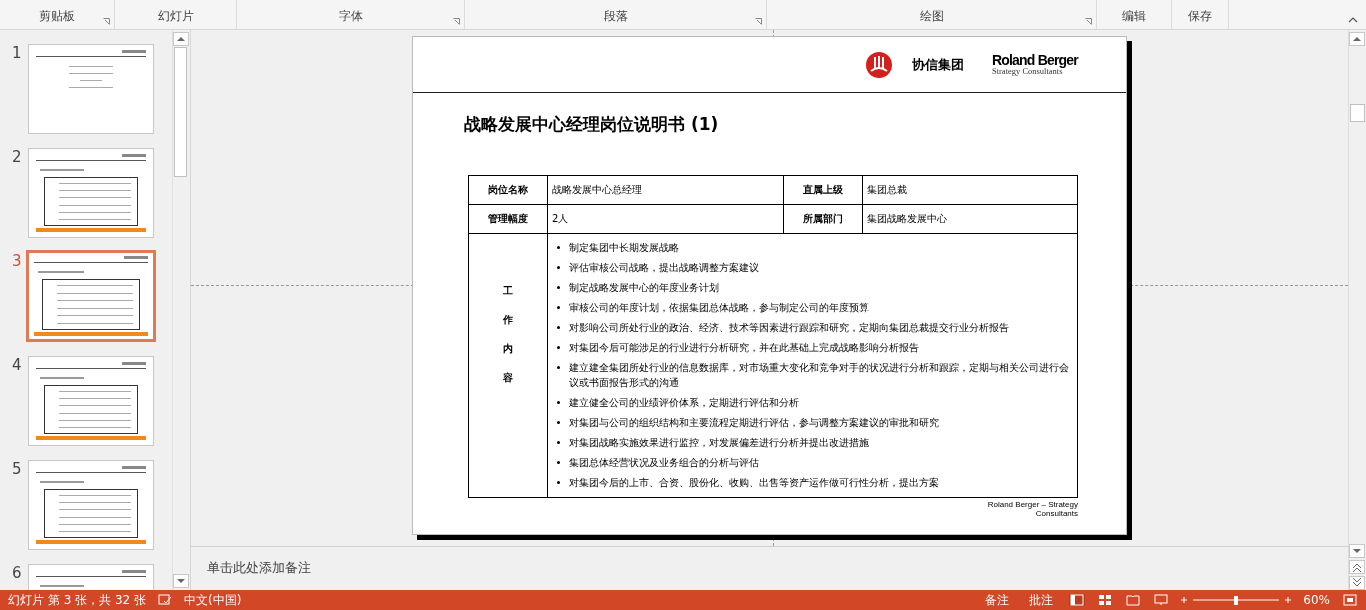 The width and height of the screenshot is (1366, 610). Describe the element at coordinates (684, 403) in the screenshot. I see `duty-item: 建立健全公司的业绩评价体系，定期进行评估和分析` at that location.